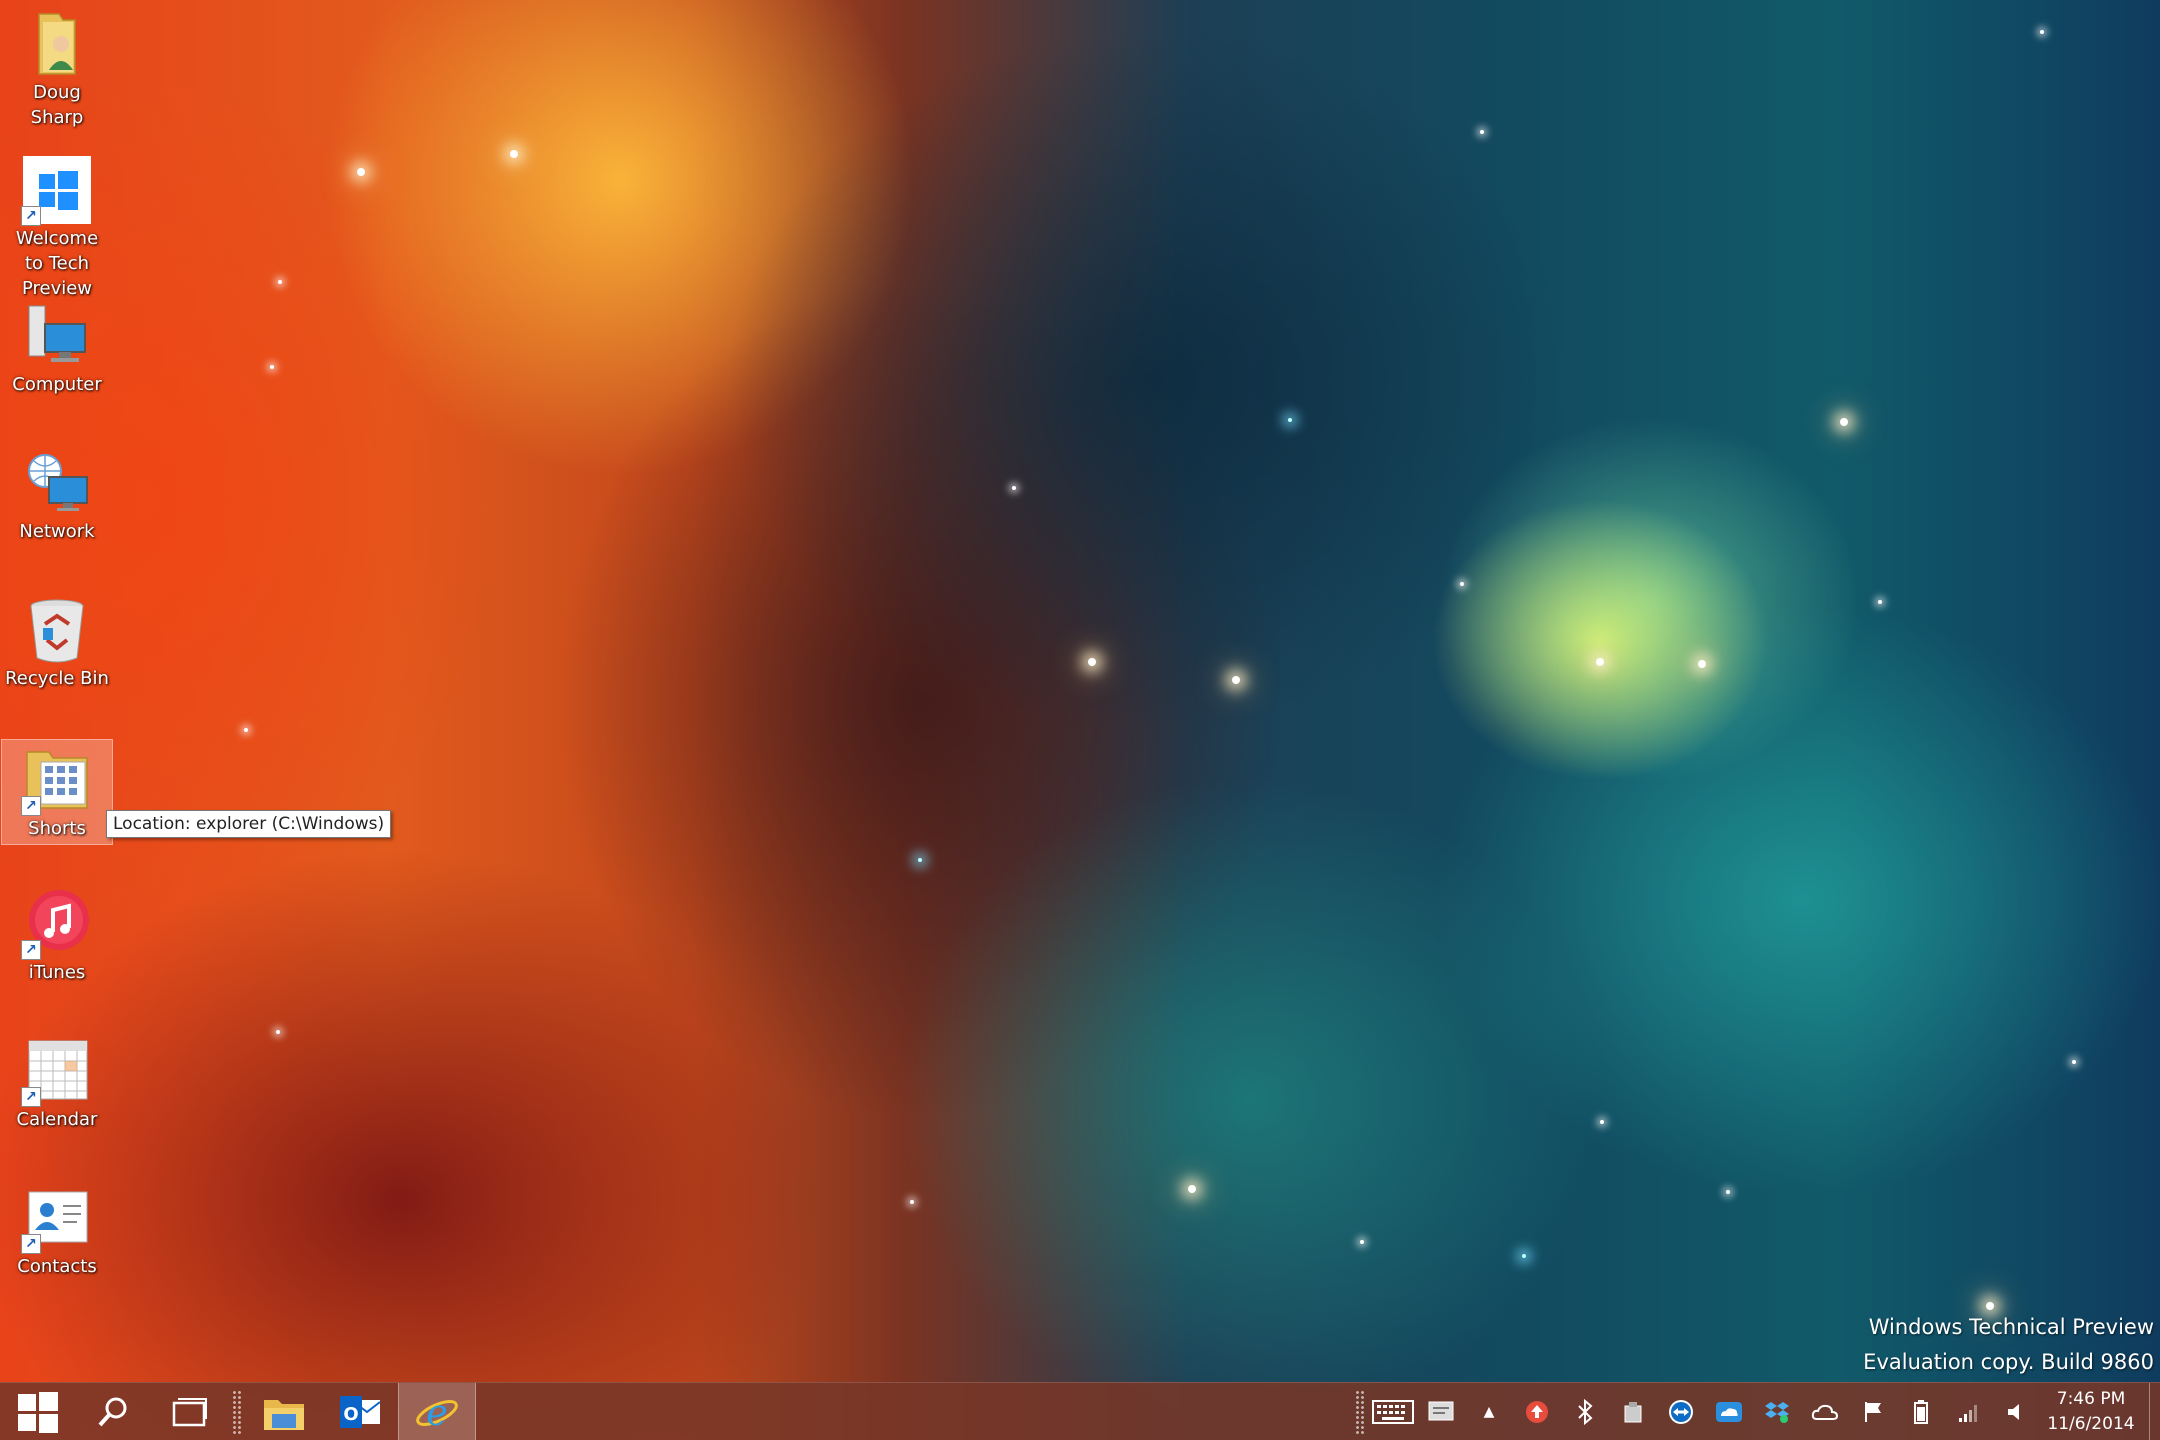 This screenshot has height=1440, width=2160. Describe the element at coordinates (57, 44) in the screenshot. I see `user-folder-icon` at that location.